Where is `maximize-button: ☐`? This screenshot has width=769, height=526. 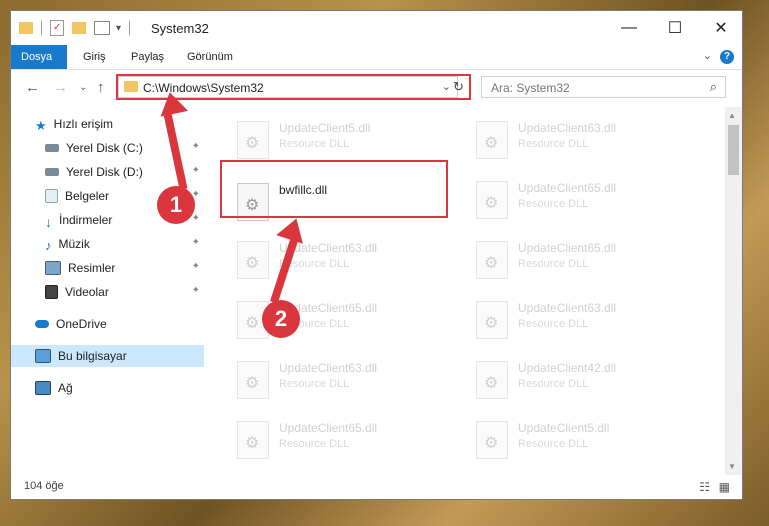
maximize-button: ☐ is located at coordinates (675, 28).